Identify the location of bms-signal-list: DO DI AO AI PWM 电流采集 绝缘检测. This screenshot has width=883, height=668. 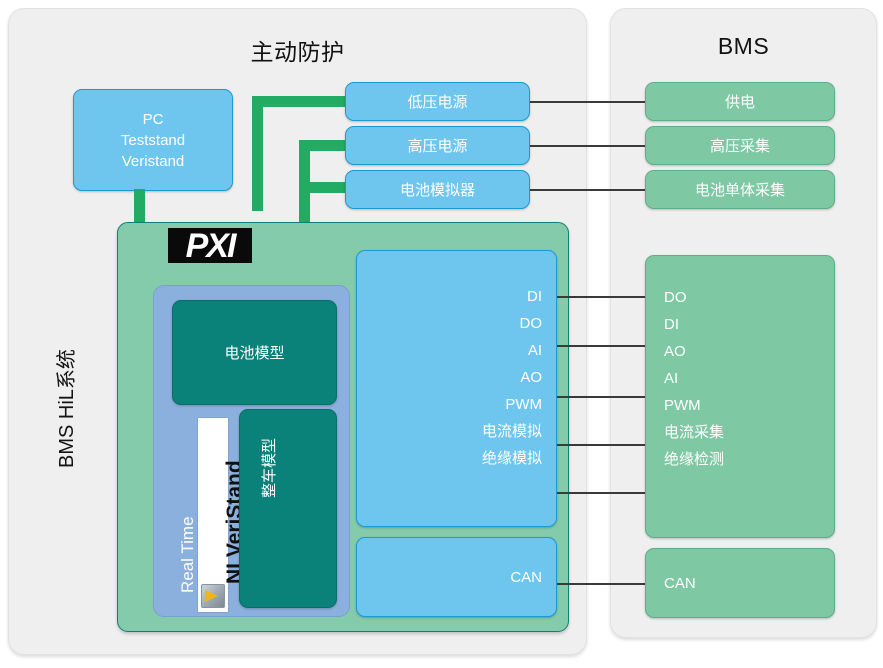
(694, 378).